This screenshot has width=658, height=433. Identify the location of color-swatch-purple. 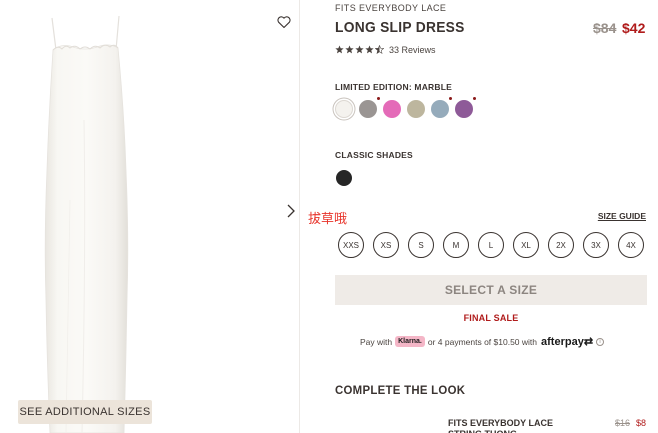
(465, 107).